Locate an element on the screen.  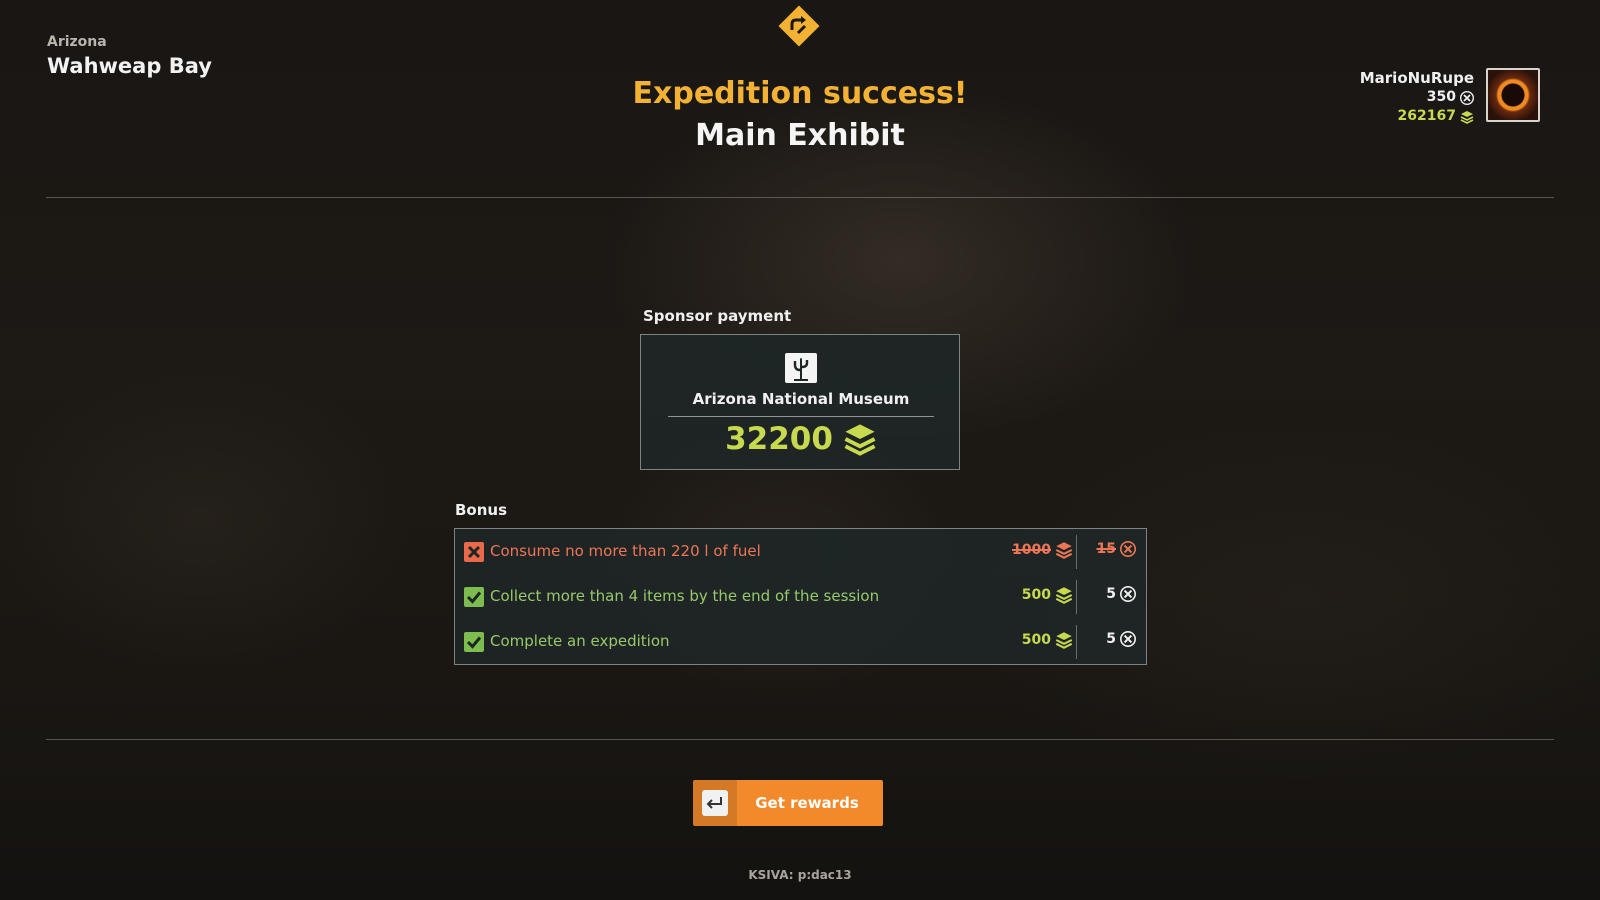
enter-key-icon is located at coordinates (715, 803).